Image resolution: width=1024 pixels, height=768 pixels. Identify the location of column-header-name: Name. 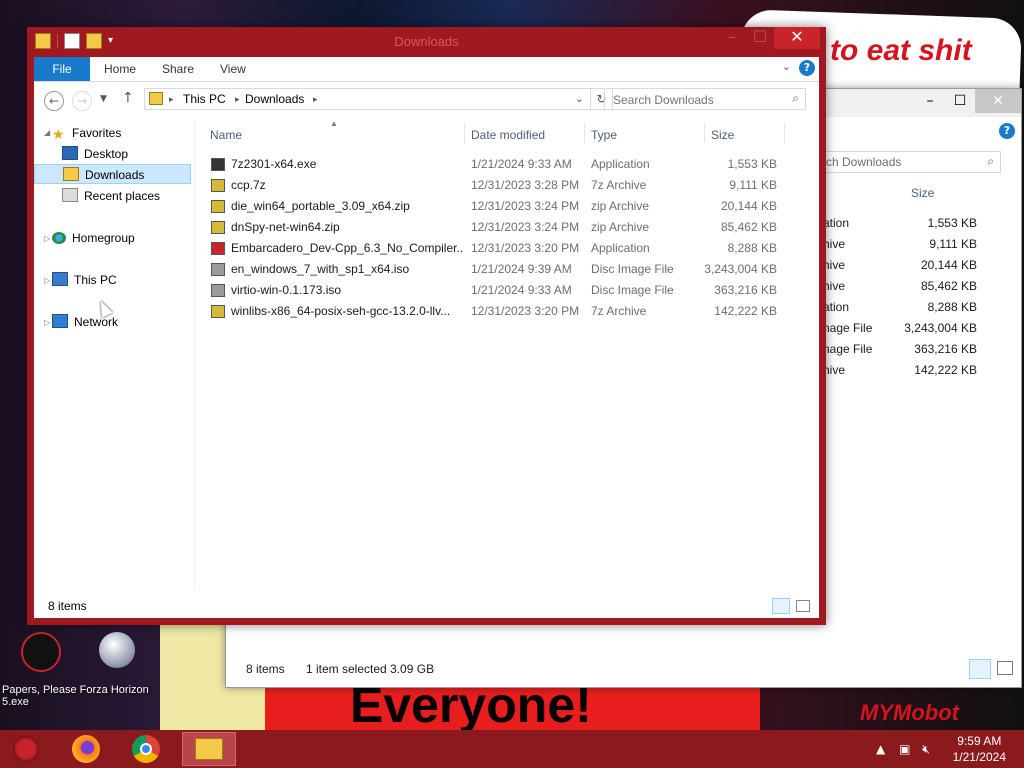
(226, 135).